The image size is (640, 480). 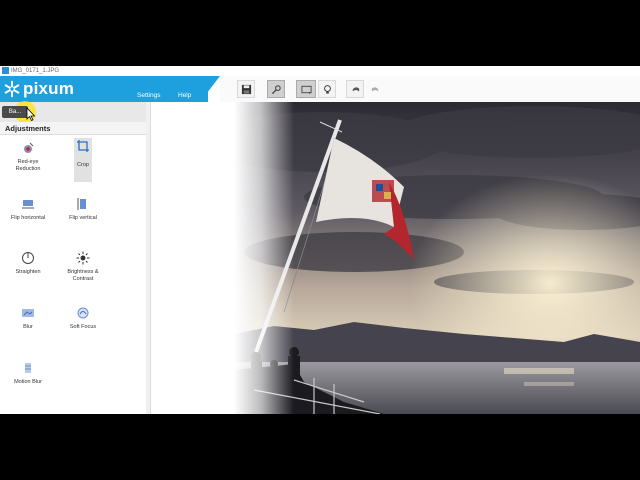 I want to click on edit-tools-icon, so click(x=276, y=89).